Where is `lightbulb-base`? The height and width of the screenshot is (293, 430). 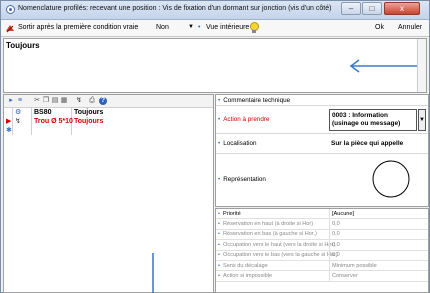
lightbulb-base is located at coordinates (254, 31).